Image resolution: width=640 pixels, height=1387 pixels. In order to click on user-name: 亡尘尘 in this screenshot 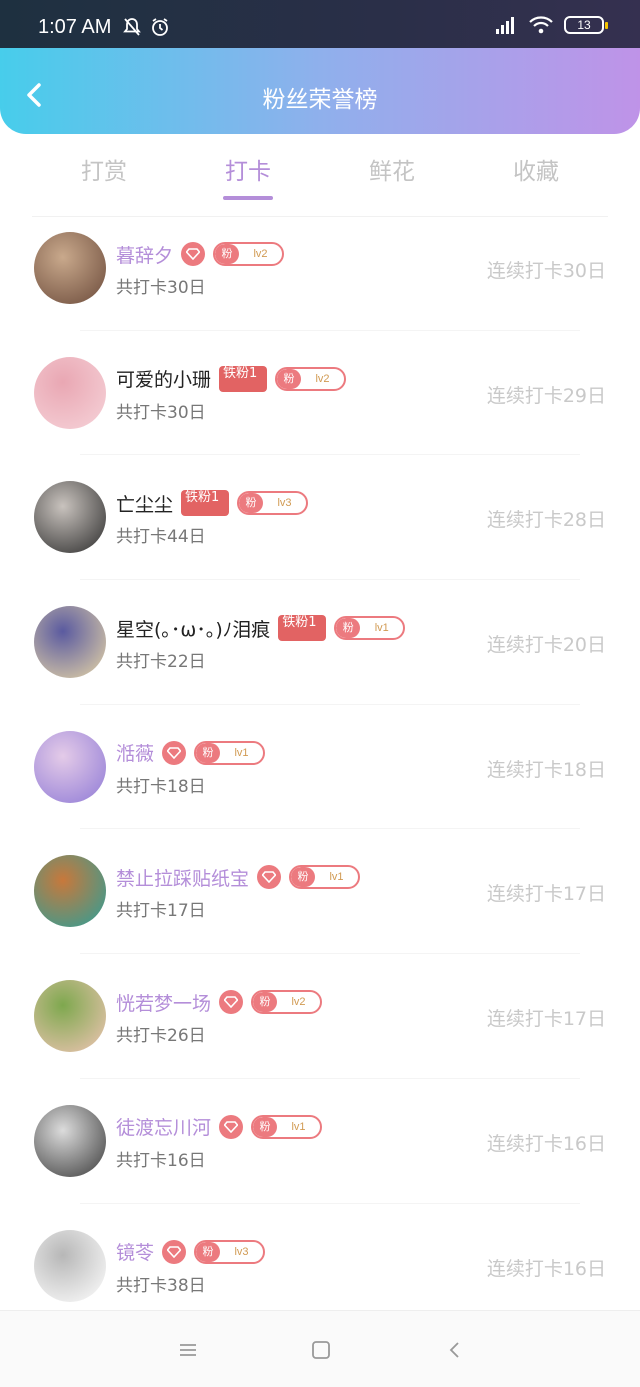, I will do `click(144, 503)`.